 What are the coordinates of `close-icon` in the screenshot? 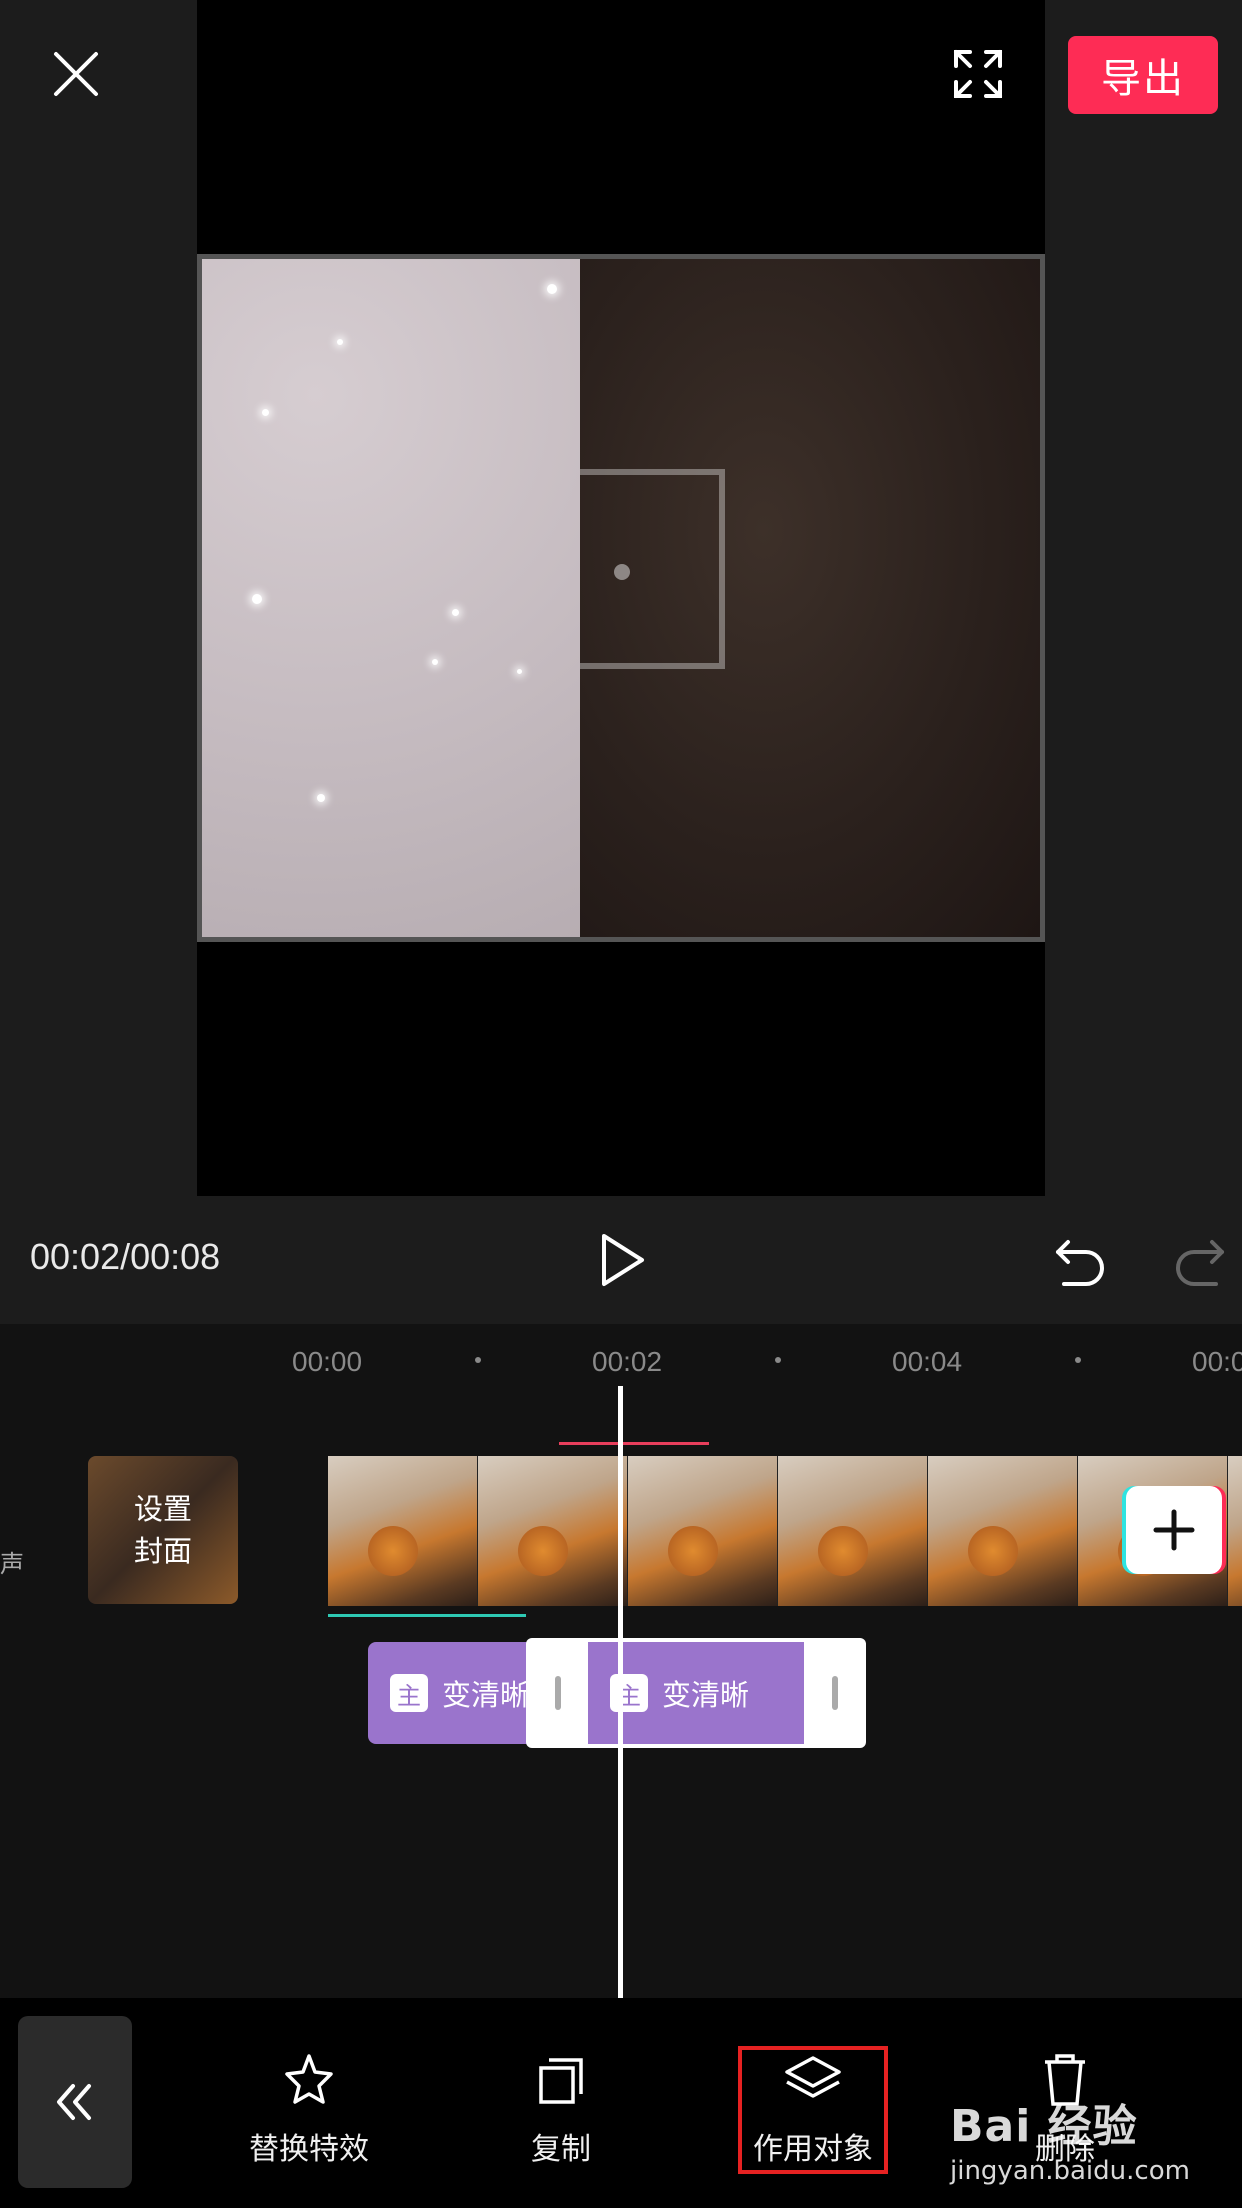 It's located at (76, 74).